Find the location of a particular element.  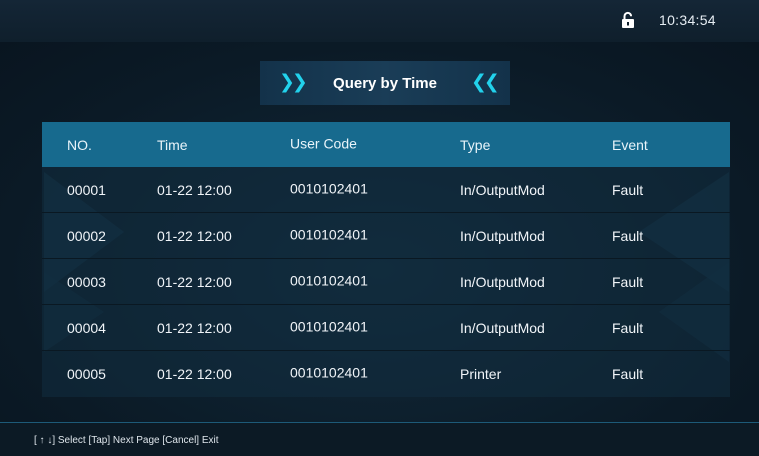

cell-no: 00005 is located at coordinates (86, 374).